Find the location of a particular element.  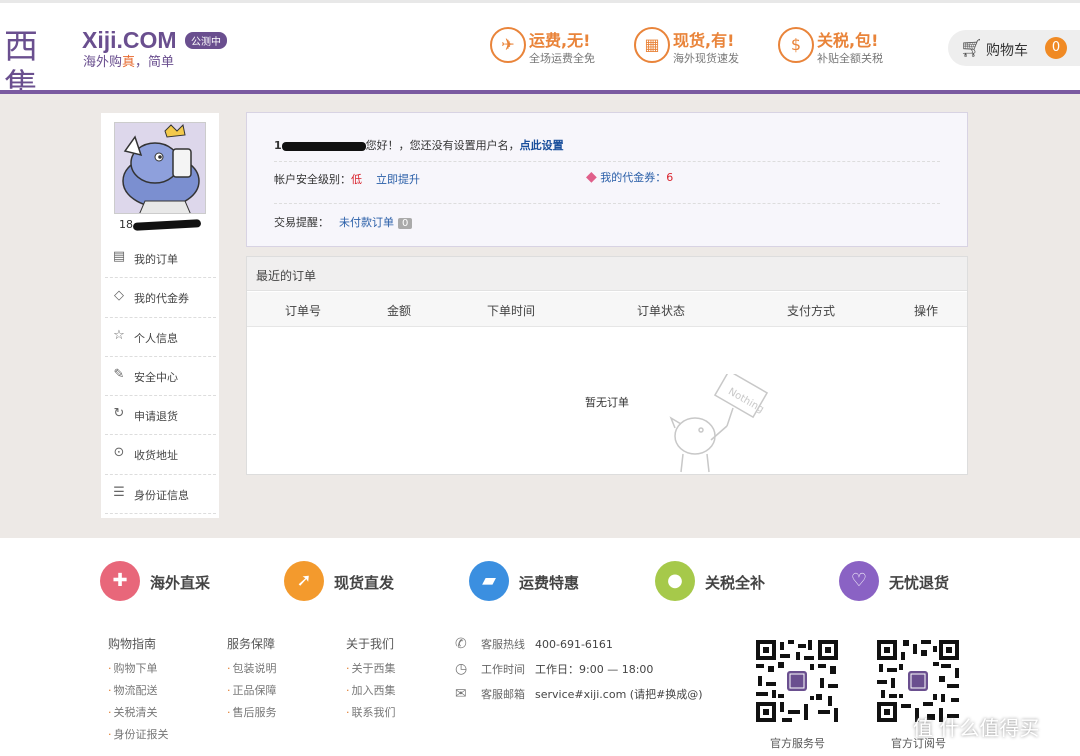

security-level: 低 is located at coordinates (356, 179).